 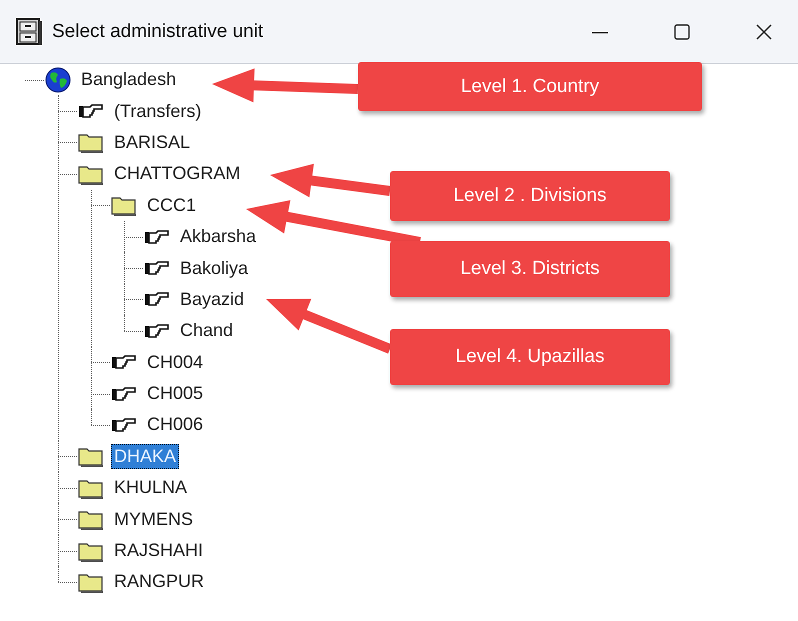 What do you see at coordinates (153, 519) in the screenshot?
I see `tree-item: MYMENS` at bounding box center [153, 519].